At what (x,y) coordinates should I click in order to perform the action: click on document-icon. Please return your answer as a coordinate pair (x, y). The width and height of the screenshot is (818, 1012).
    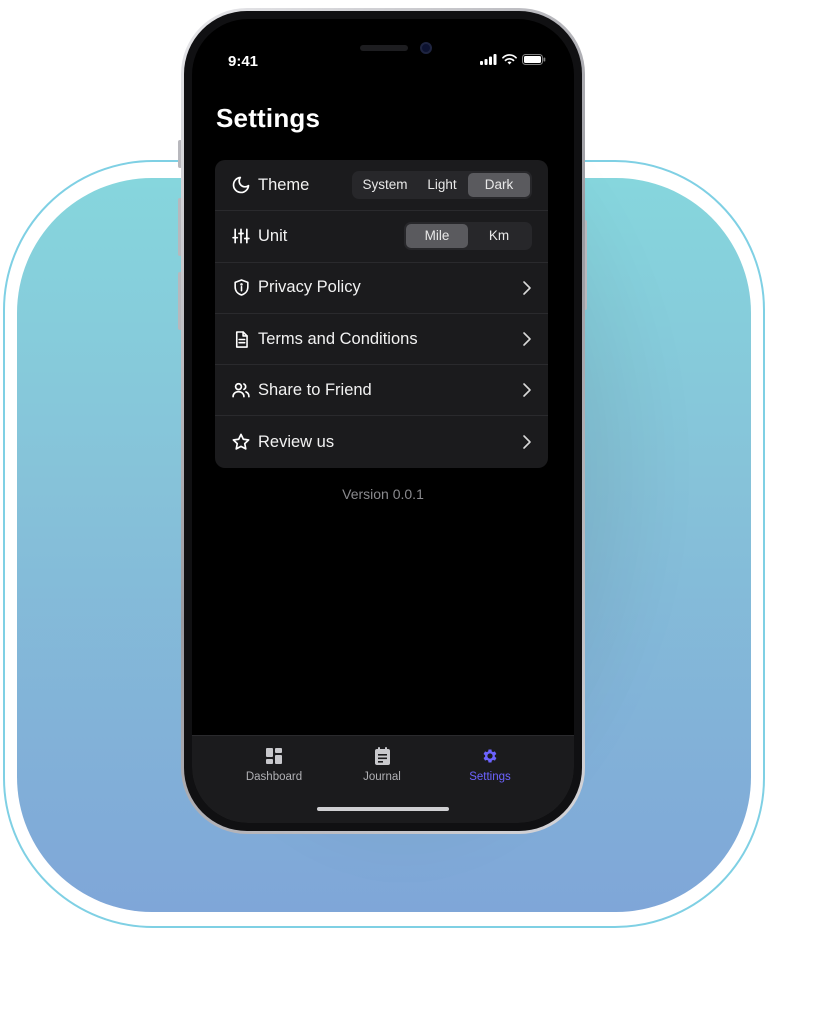
    Looking at the image, I should click on (241, 339).